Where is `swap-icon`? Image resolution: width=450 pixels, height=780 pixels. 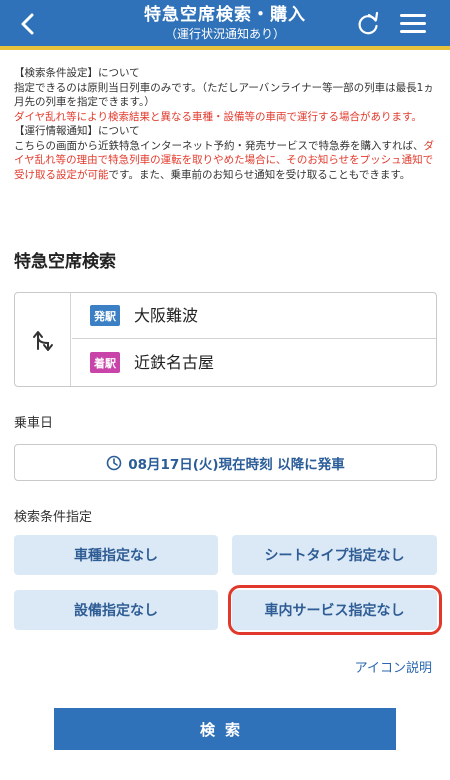
swap-icon is located at coordinates (42, 340).